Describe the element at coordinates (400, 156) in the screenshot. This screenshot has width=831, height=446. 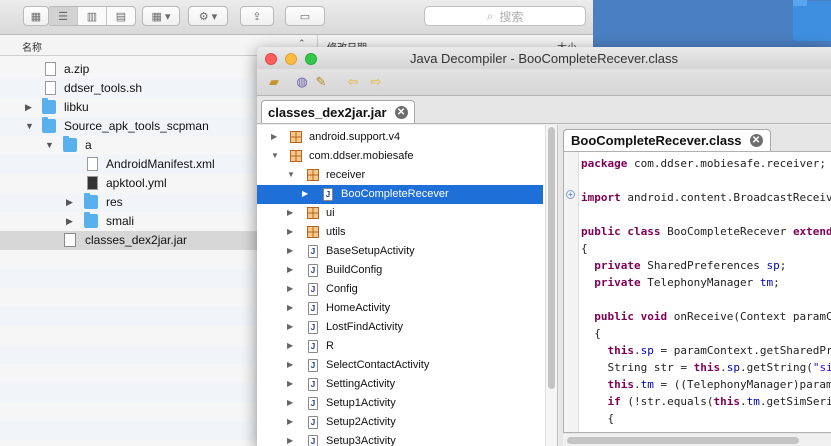
I see `tree-item: ▼ com.ddser.mobiesafe` at that location.